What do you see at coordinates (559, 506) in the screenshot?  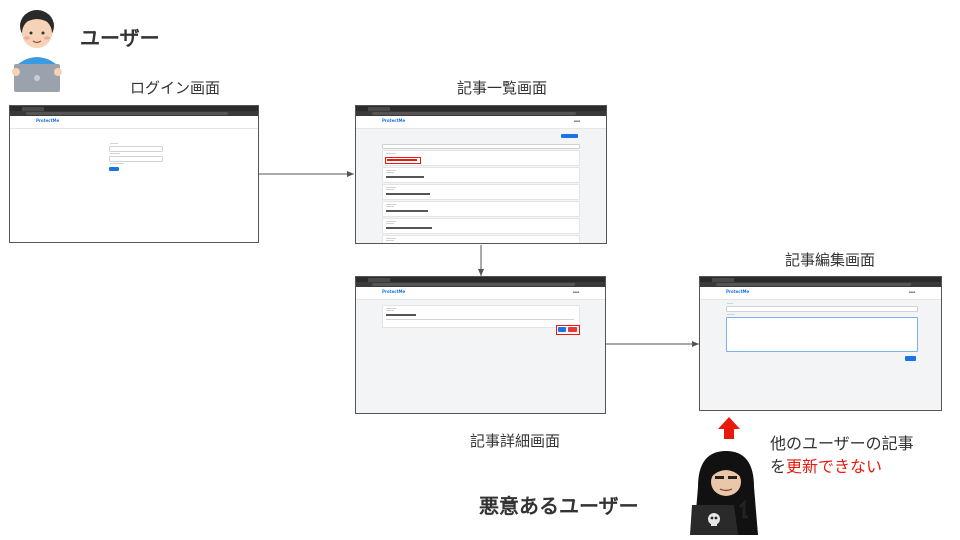 I see `malicious-user-label: 悪意あるユーザー` at bounding box center [559, 506].